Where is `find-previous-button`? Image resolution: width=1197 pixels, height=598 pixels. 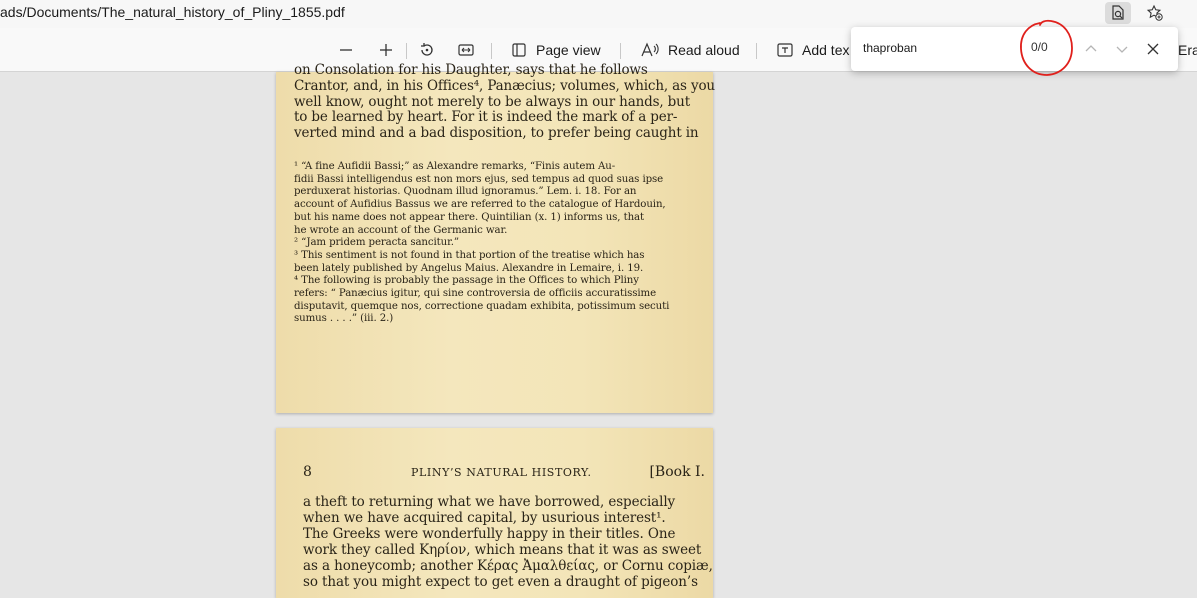
find-previous-button is located at coordinates (1091, 49).